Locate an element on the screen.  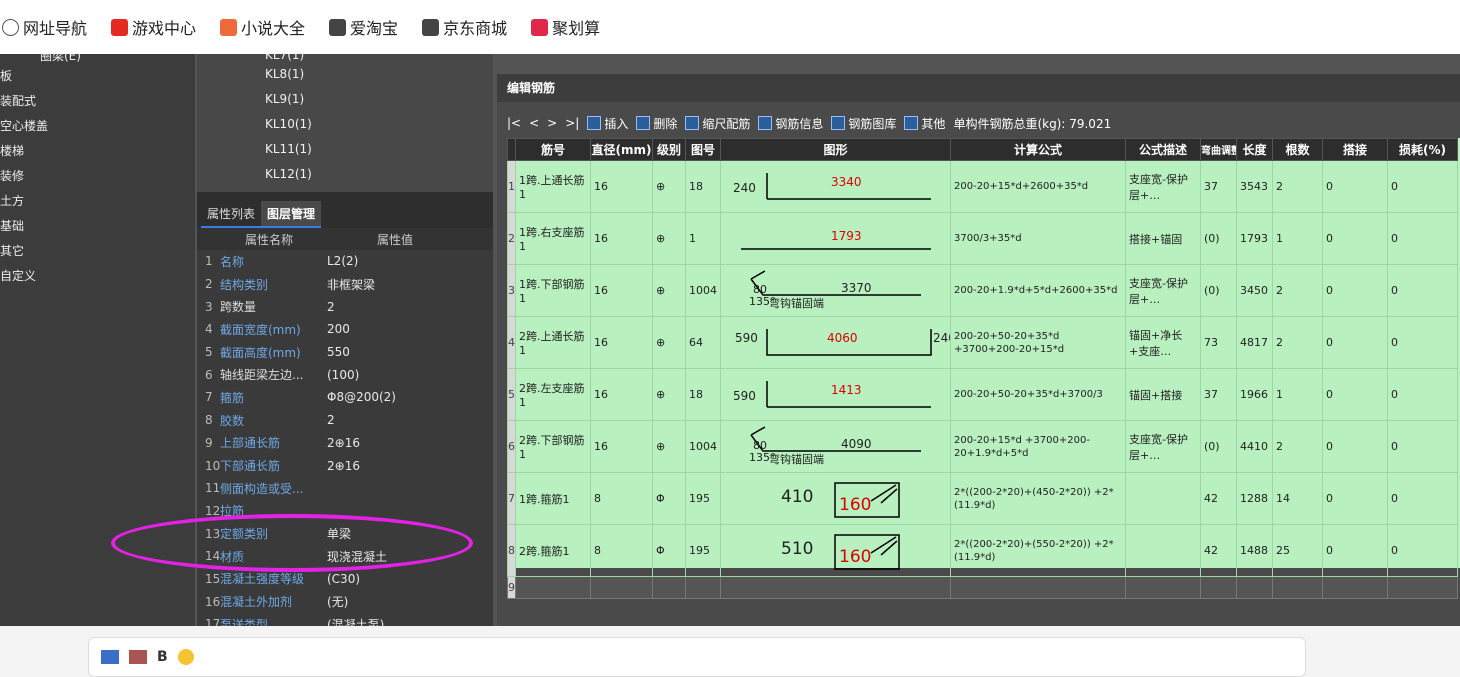
length: 3450 is located at coordinates (1254, 290).